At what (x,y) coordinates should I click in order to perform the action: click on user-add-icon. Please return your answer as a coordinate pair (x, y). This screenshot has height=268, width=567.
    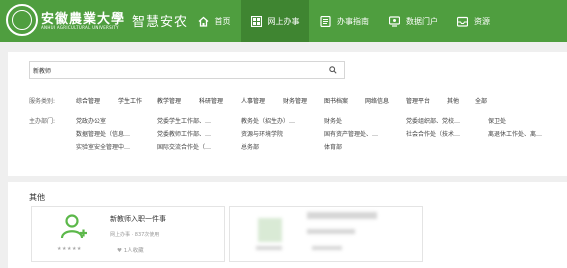
    Looking at the image, I should click on (73, 227).